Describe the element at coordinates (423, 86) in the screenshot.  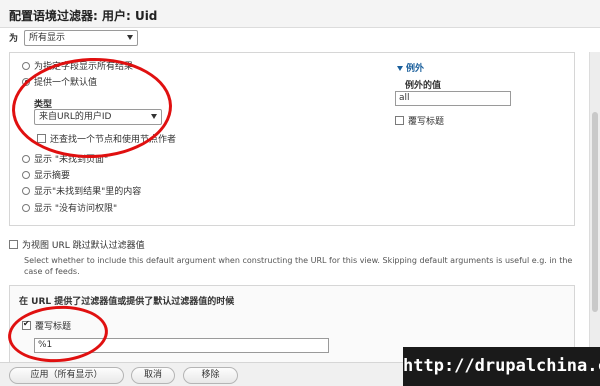
I see `exception-value-label: 例外的值` at that location.